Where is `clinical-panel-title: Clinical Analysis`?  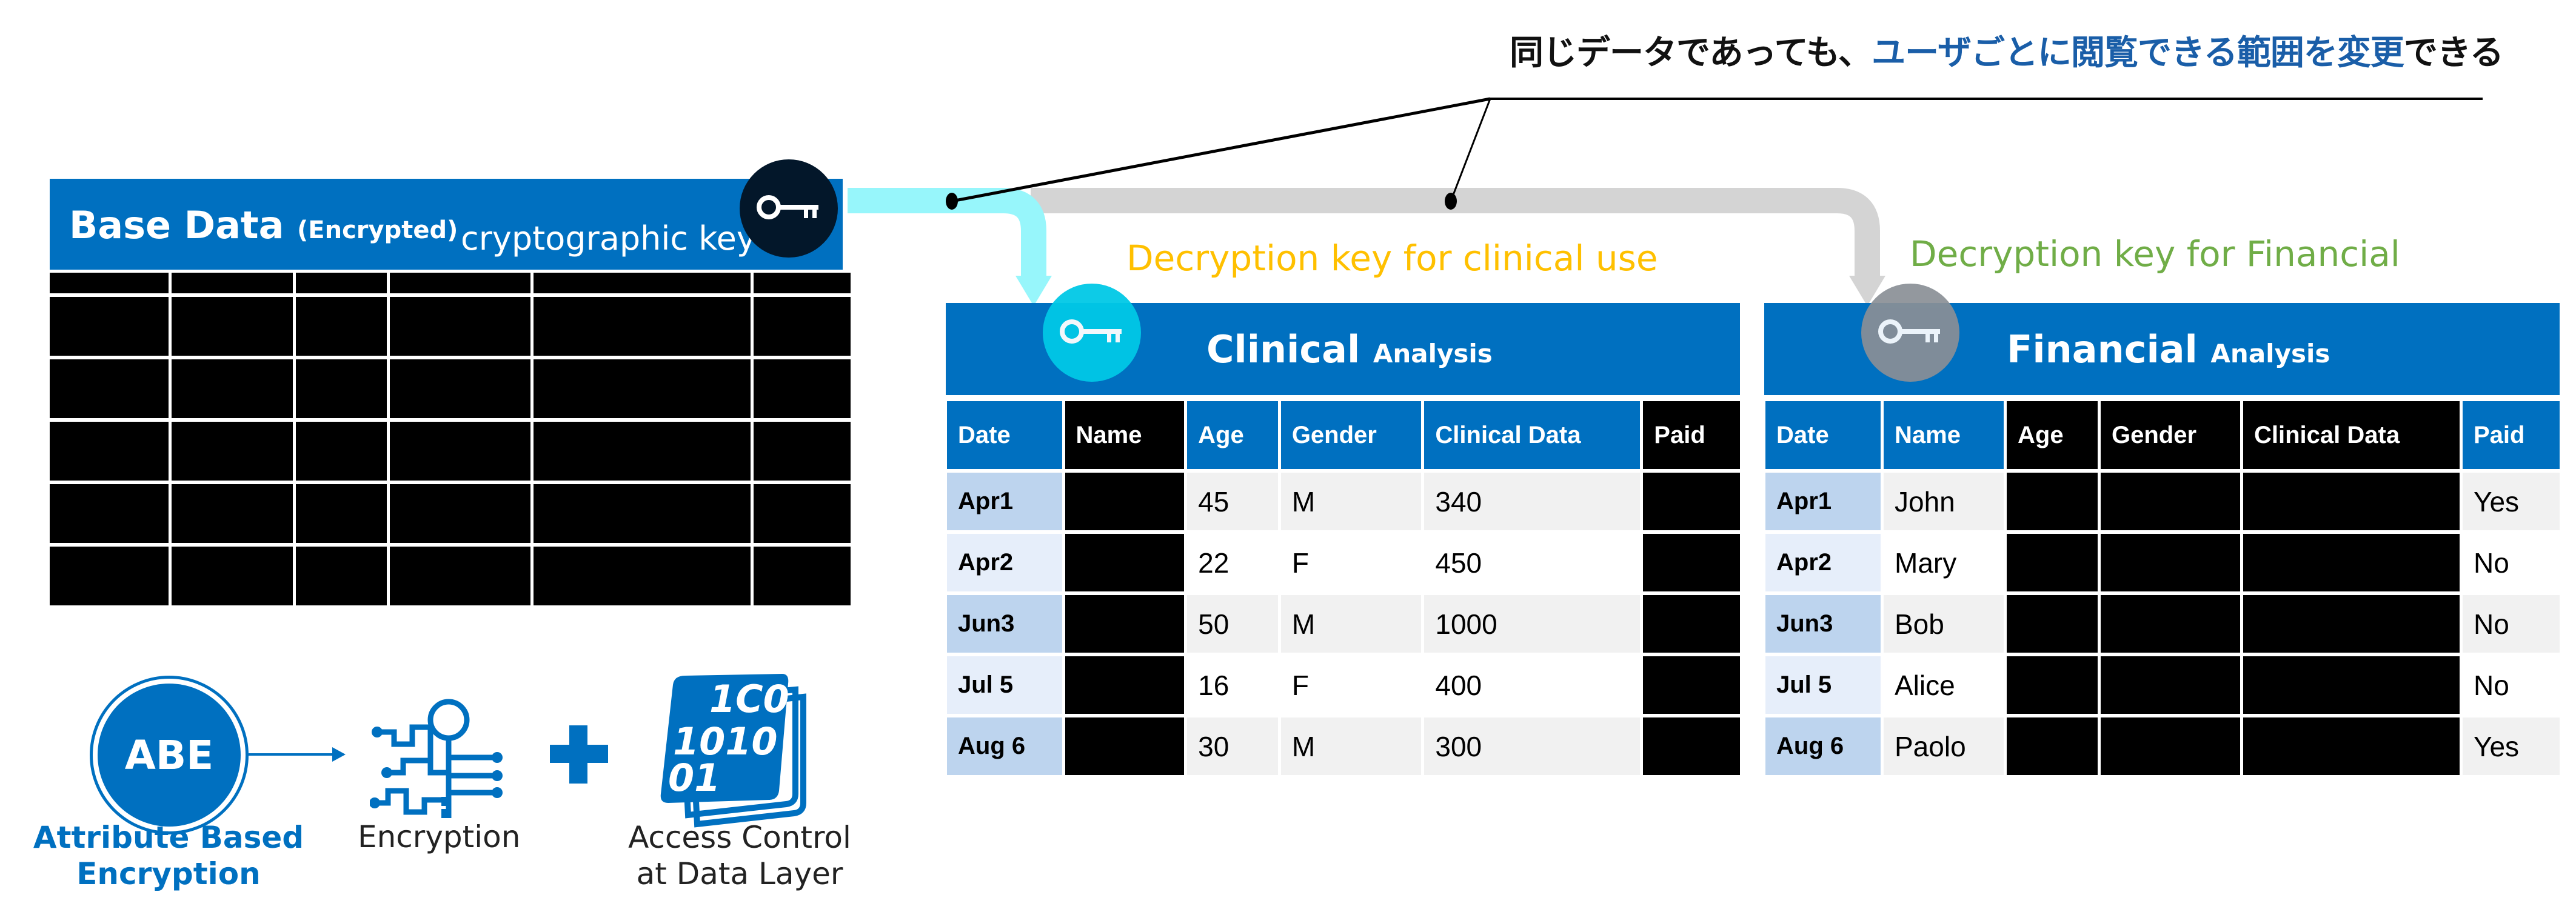
clinical-panel-title: Clinical Analysis is located at coordinates (1349, 349).